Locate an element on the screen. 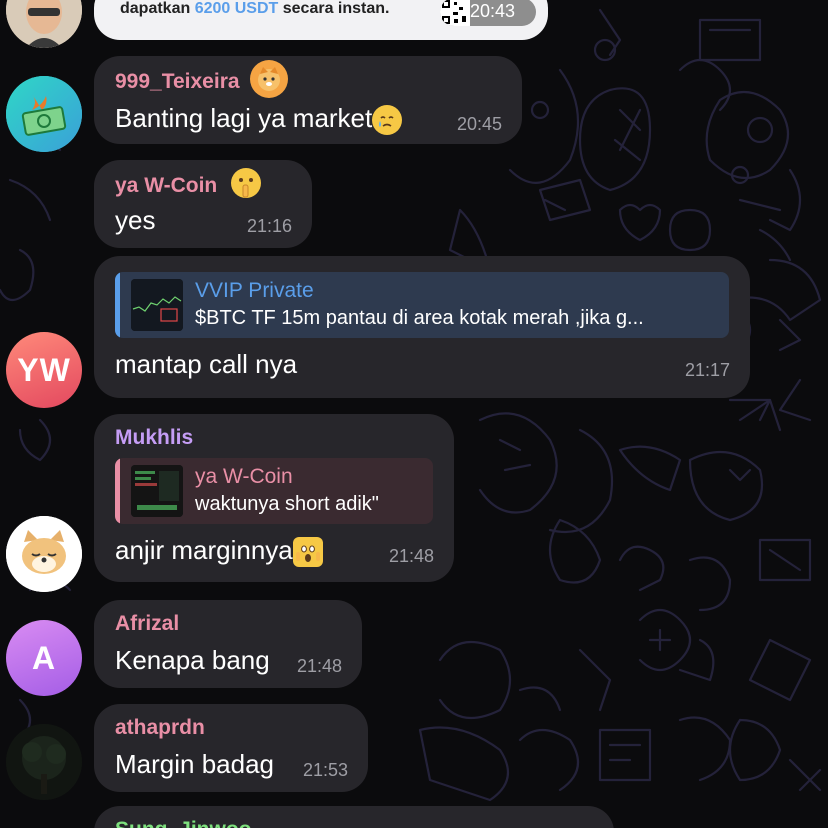 Image resolution: width=828 pixels, height=828 pixels. message-time: 21:17 is located at coordinates (707, 370).